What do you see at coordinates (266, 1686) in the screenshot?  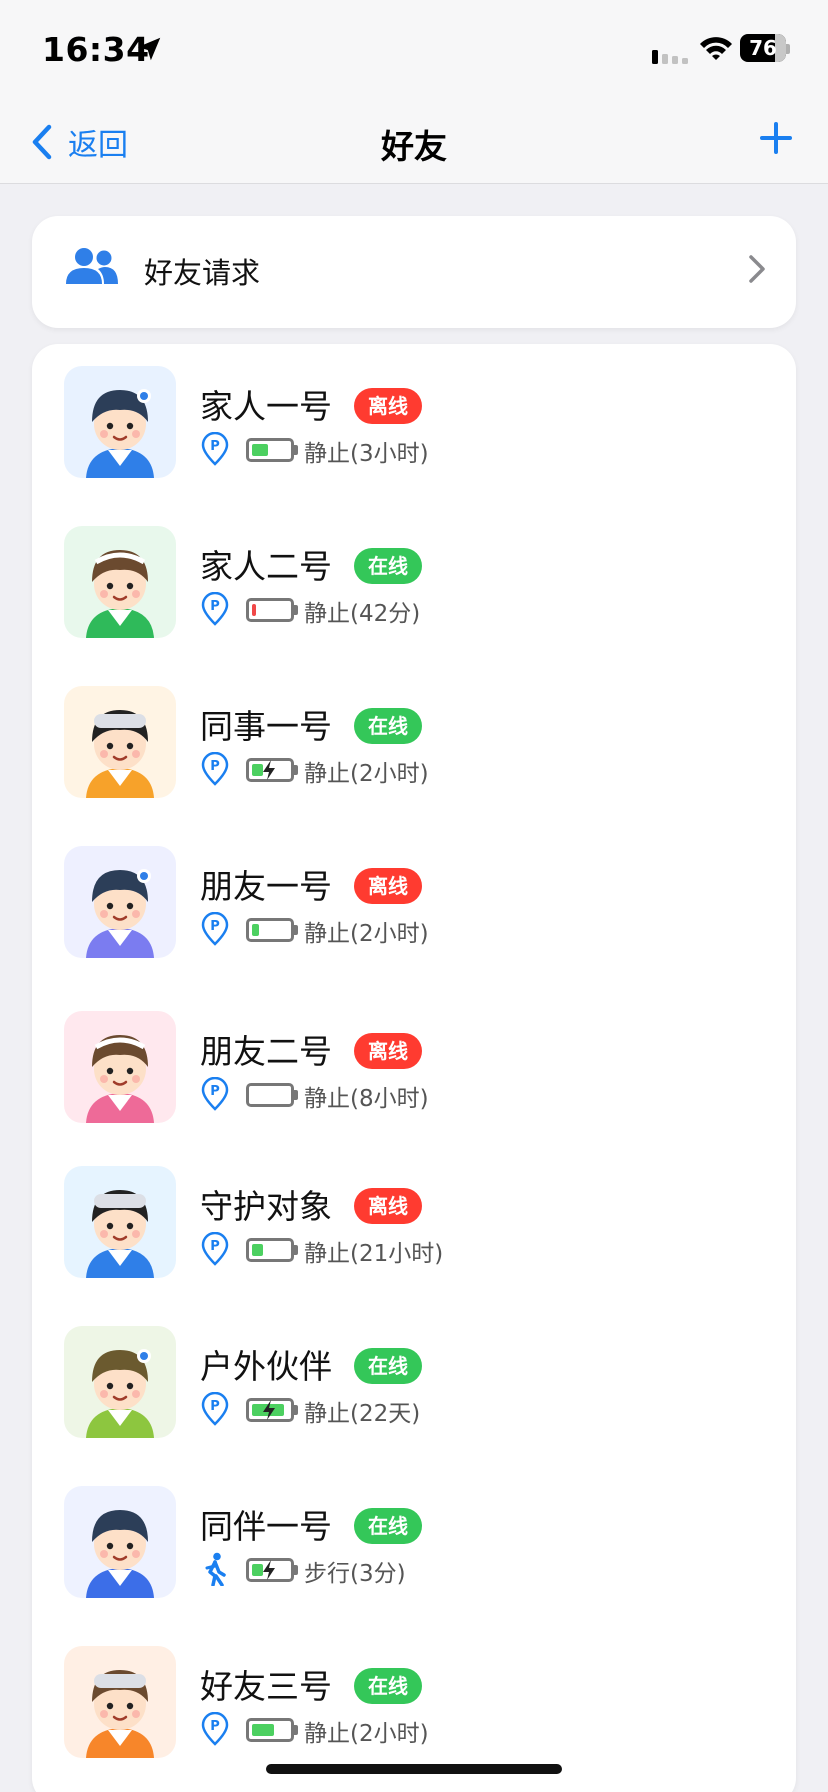 I see `friend-name: 好友三号` at bounding box center [266, 1686].